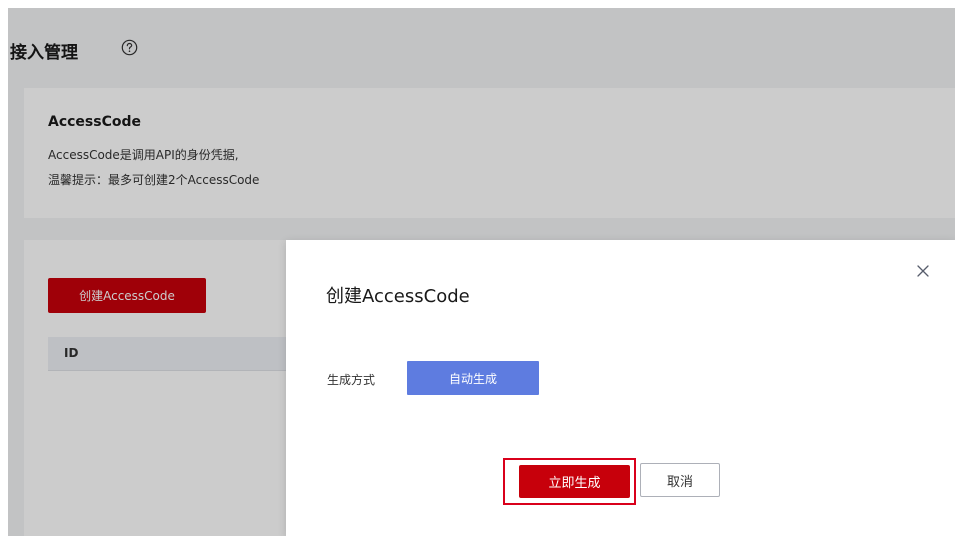  What do you see at coordinates (473, 378) in the screenshot?
I see `auto-generate-option: 自动生成` at bounding box center [473, 378].